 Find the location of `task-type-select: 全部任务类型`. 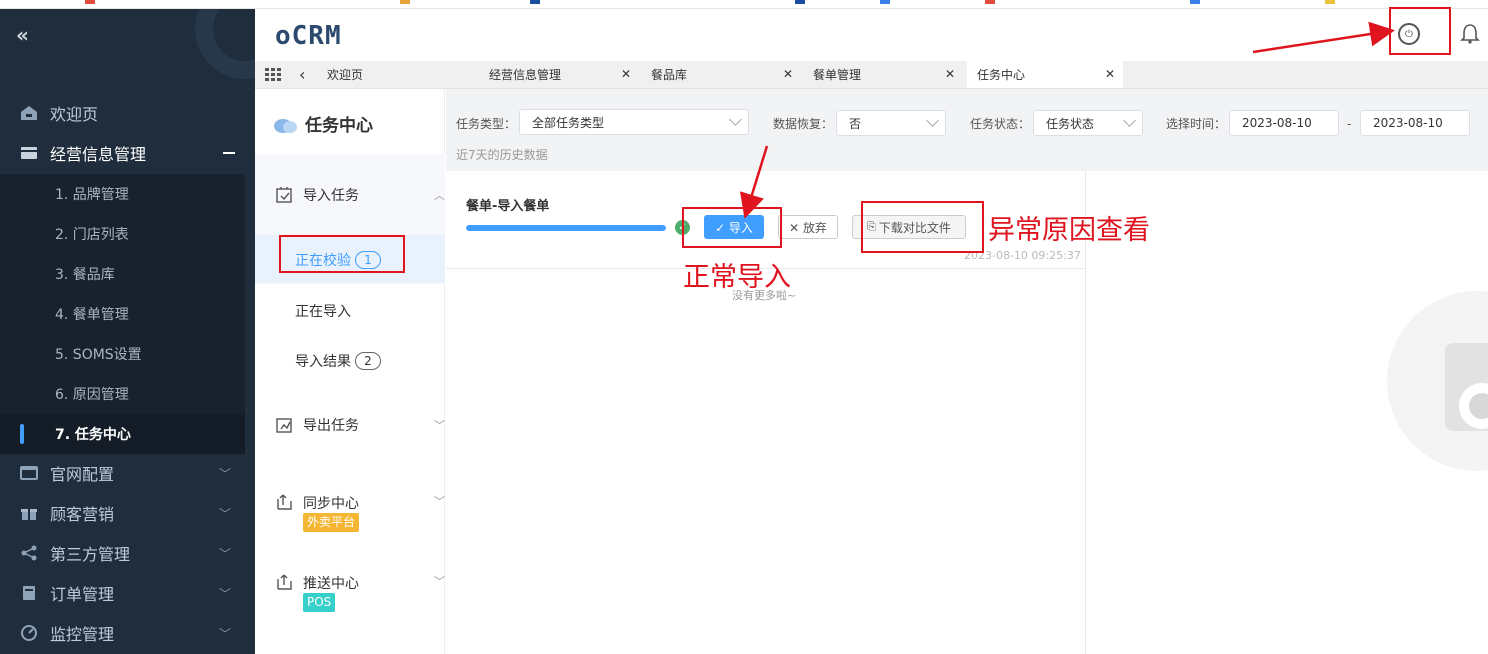

task-type-select: 全部任务类型 is located at coordinates (634, 122).